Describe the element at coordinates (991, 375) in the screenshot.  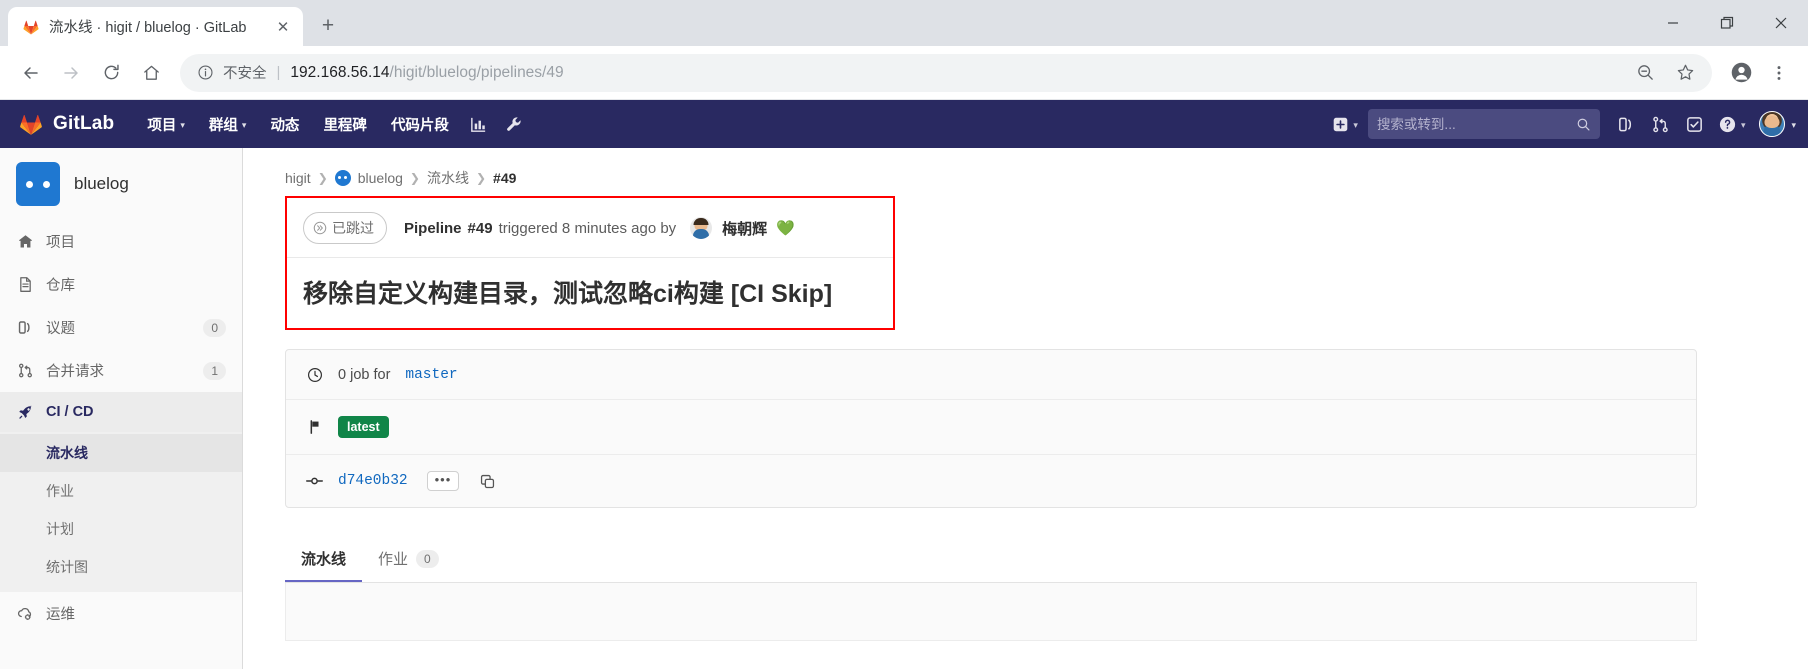
I see `pipeline-jobs-row: 0 job for master` at that location.